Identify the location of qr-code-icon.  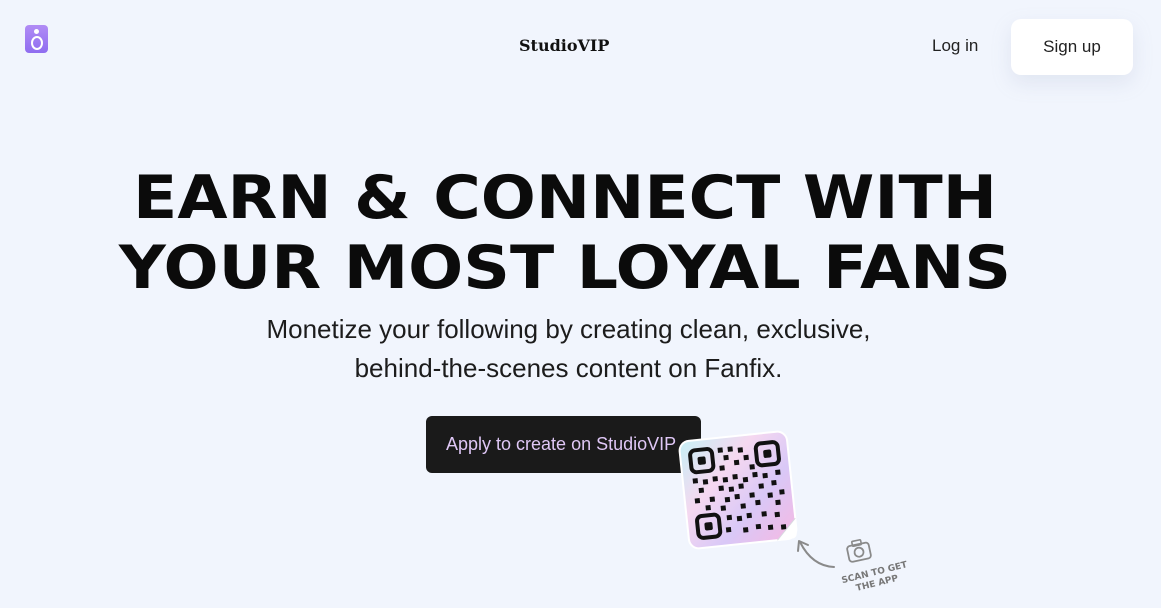
(738, 490).